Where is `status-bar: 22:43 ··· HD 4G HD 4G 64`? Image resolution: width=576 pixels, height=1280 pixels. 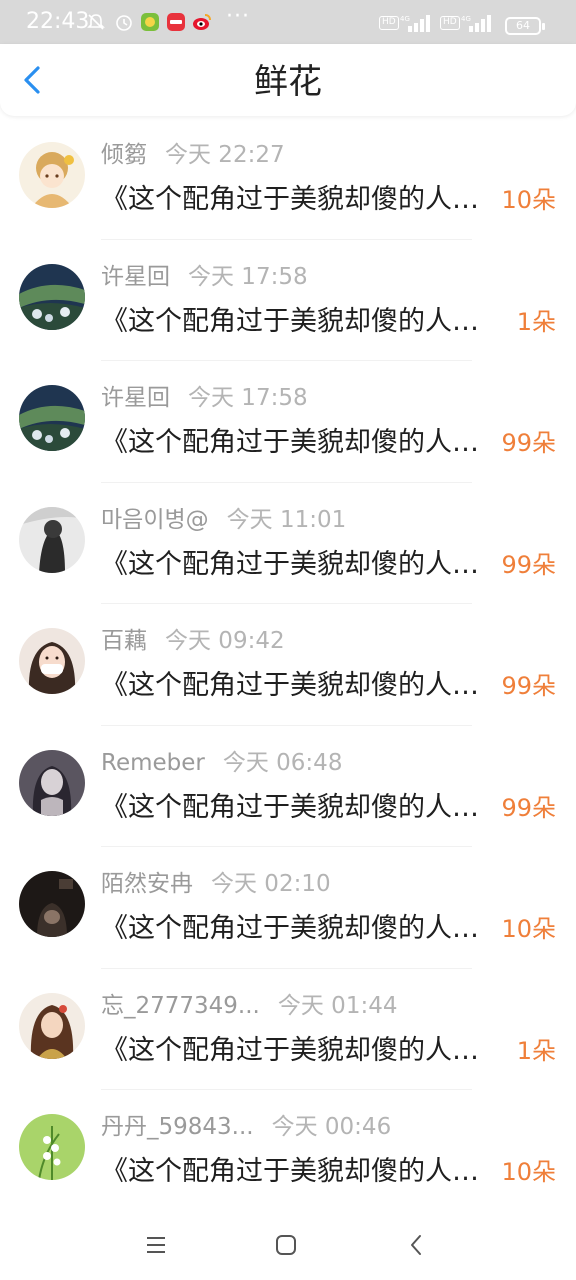
status-bar: 22:43 ··· HD 4G HD 4G 64 is located at coordinates (288, 22).